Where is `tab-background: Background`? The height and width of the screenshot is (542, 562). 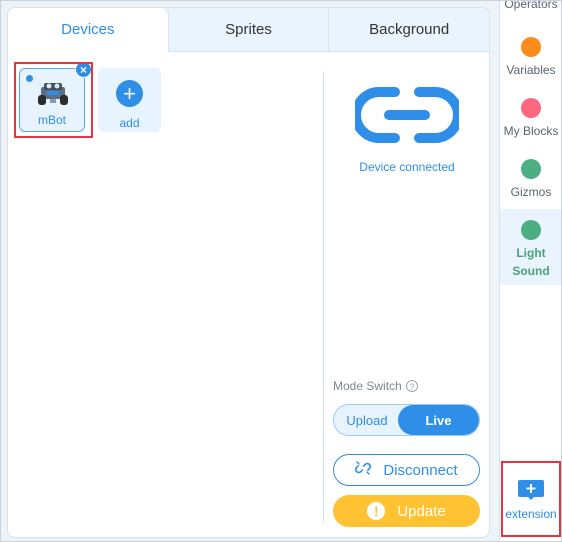 tab-background: Background is located at coordinates (409, 29).